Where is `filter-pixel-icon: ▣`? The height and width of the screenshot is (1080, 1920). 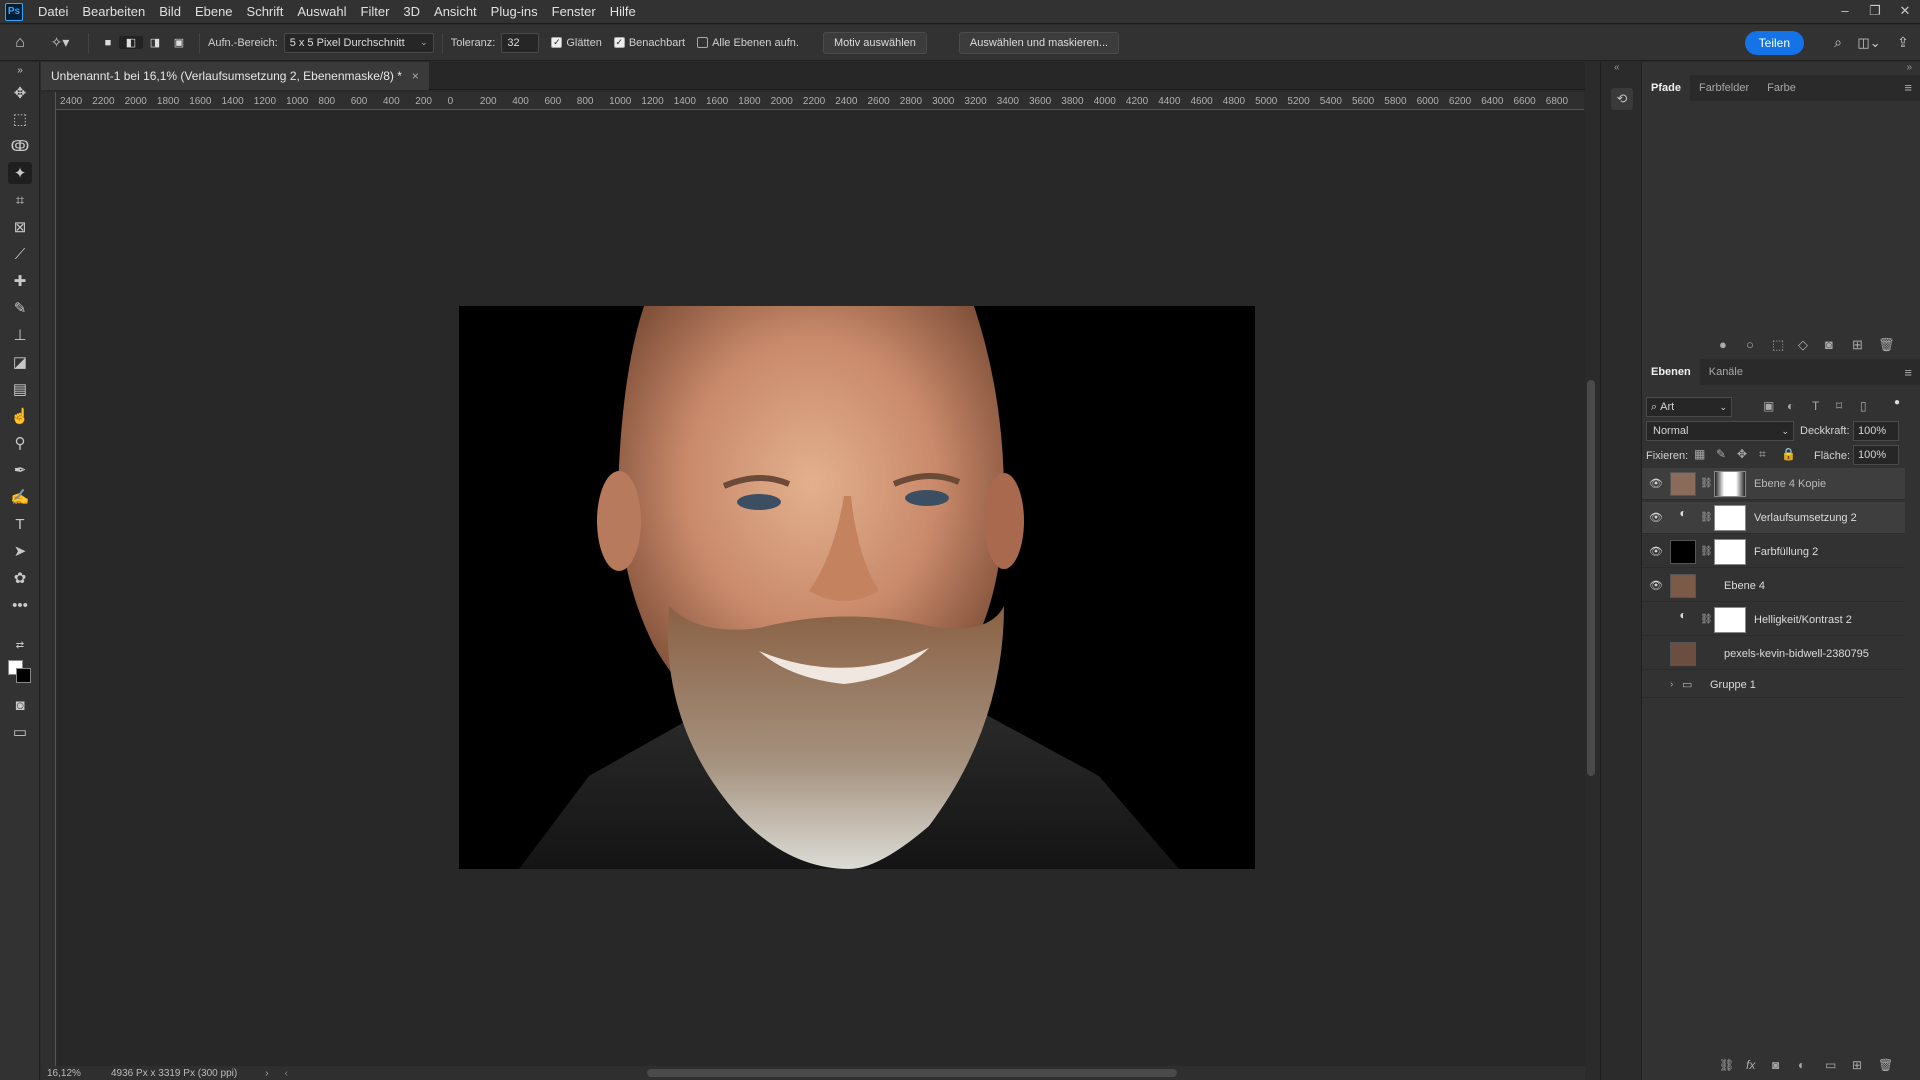 filter-pixel-icon: ▣ is located at coordinates (1768, 406).